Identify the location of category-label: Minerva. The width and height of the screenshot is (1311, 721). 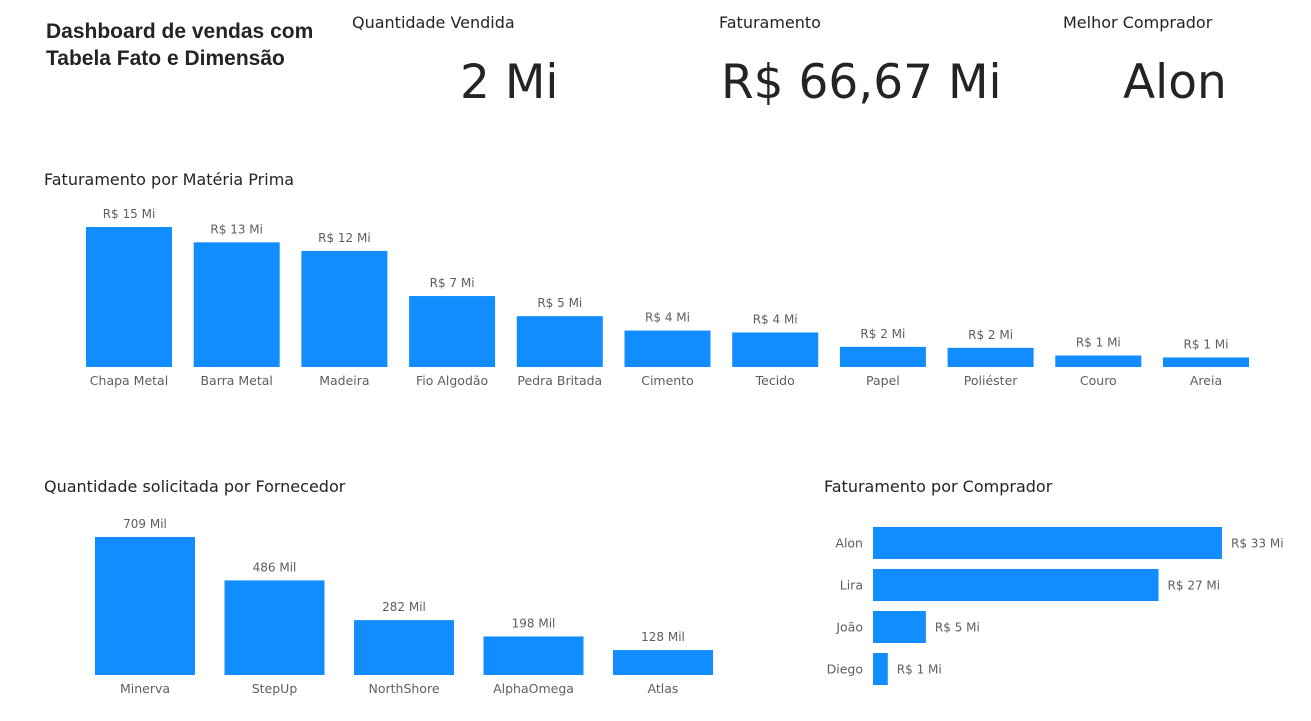
(145, 688).